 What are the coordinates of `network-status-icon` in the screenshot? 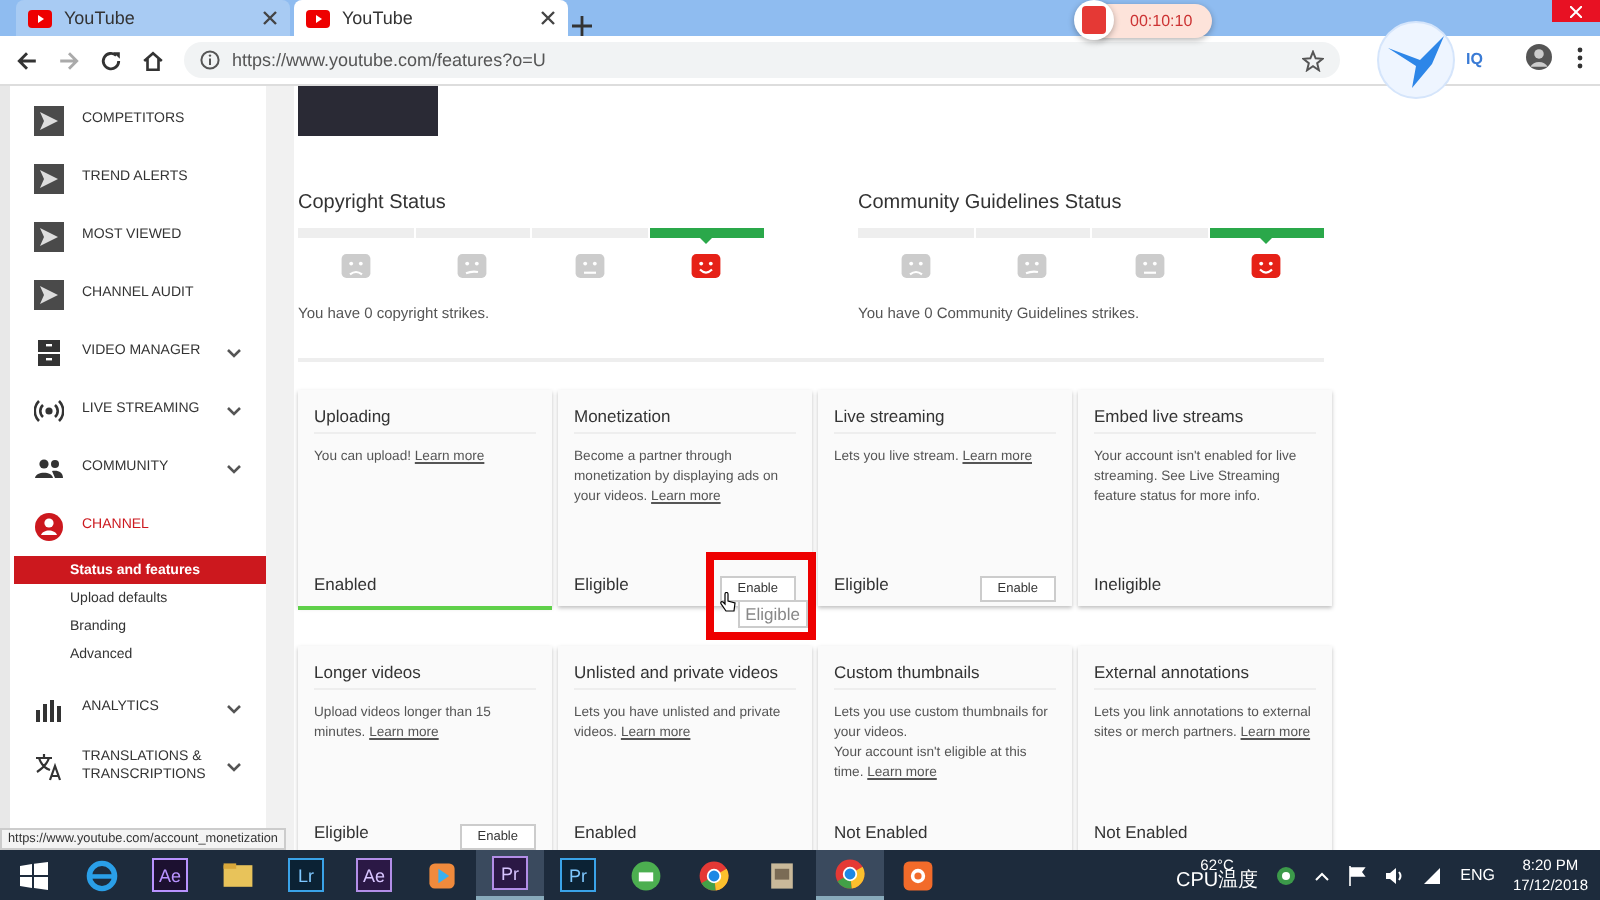 It's located at (1286, 875).